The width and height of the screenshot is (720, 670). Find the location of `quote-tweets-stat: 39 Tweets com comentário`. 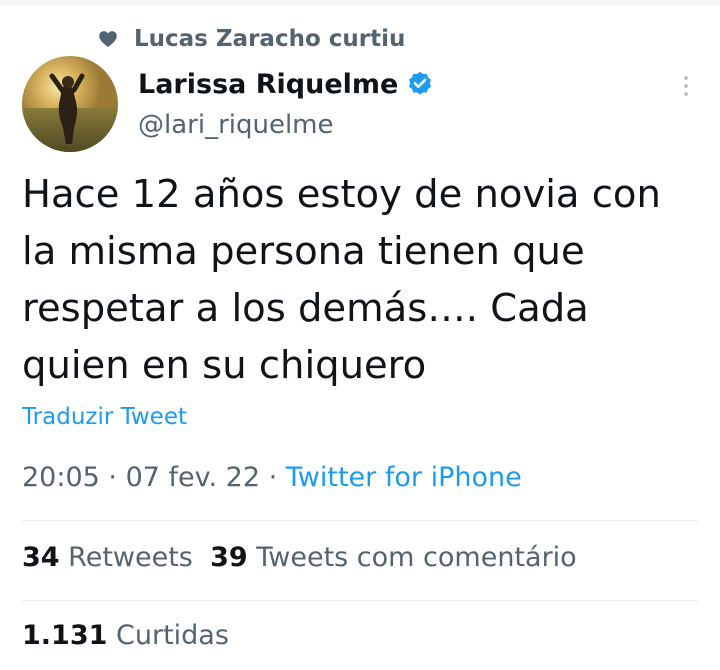

quote-tweets-stat: 39 Tweets com comentário is located at coordinates (393, 557).